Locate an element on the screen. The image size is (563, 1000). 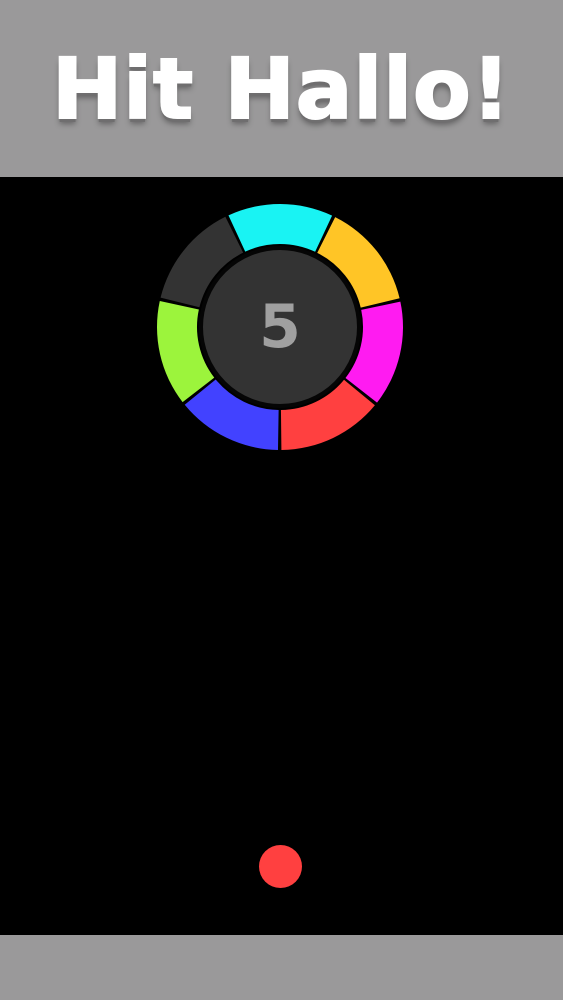
wheel-hub: 5 is located at coordinates (280, 327).